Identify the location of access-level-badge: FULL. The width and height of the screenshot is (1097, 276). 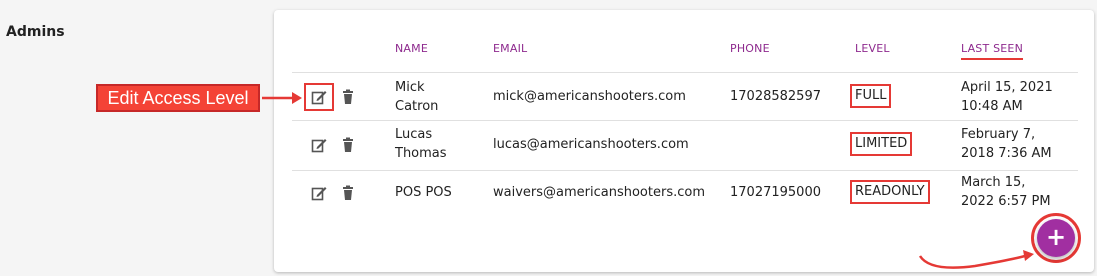
(871, 96).